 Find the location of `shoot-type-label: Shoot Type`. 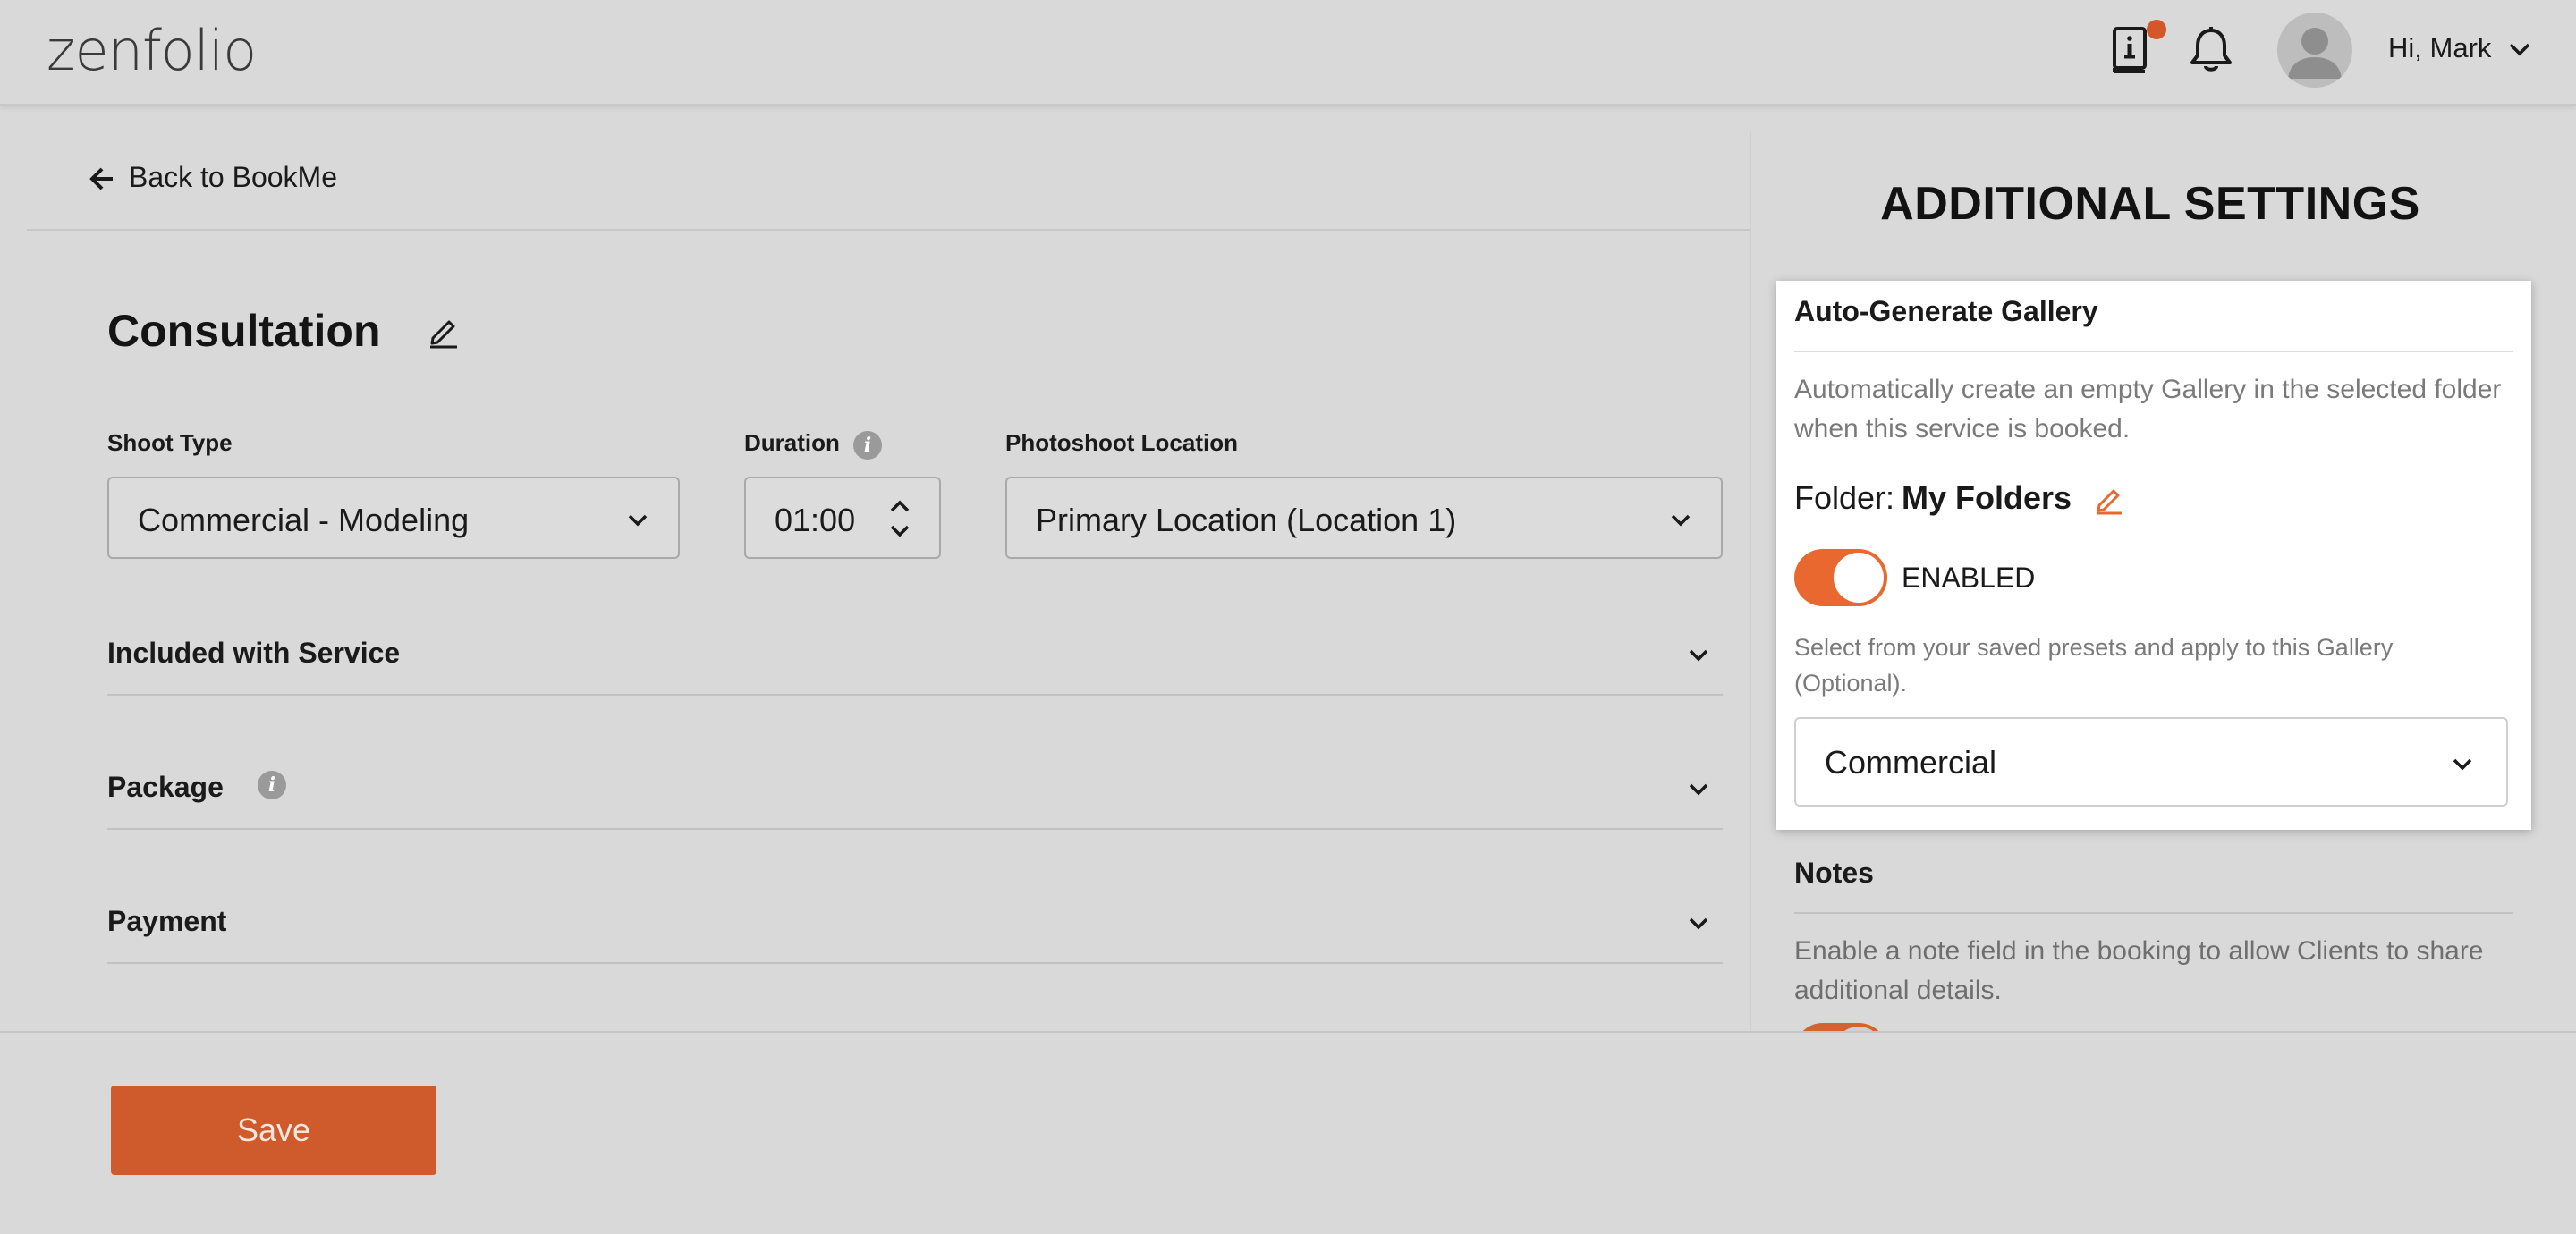

shoot-type-label: Shoot Type is located at coordinates (170, 442).